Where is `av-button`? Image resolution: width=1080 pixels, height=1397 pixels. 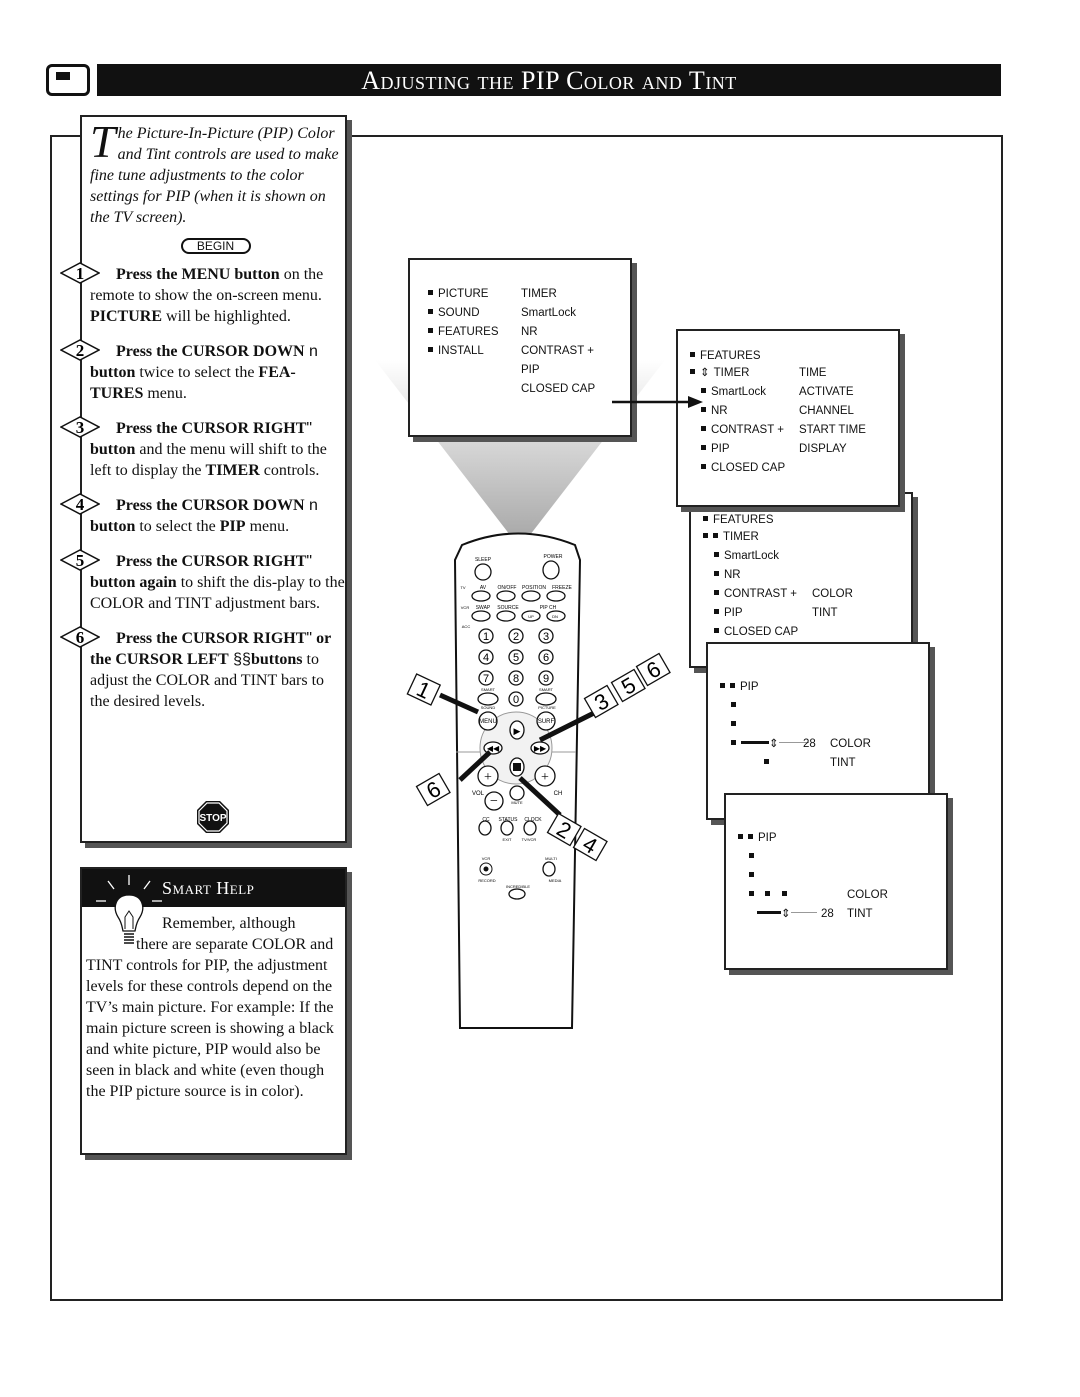 av-button is located at coordinates (481, 596).